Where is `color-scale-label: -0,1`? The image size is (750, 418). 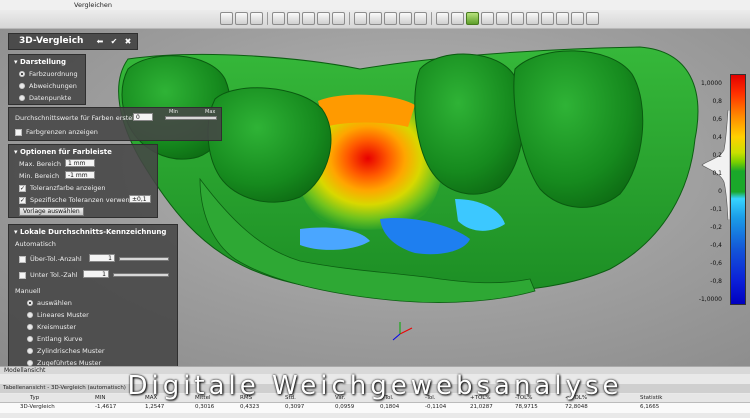
color-scale-label: -0,1 is located at coordinates (716, 209).